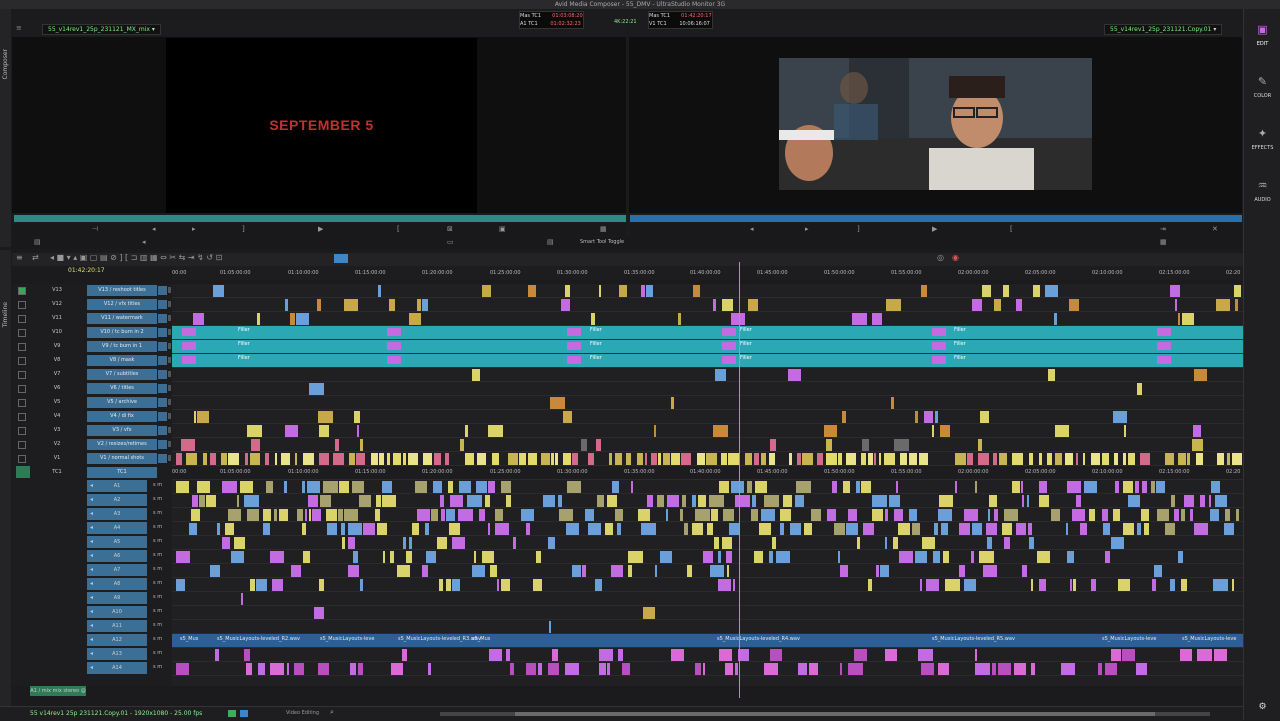 The height and width of the screenshot is (721, 1280). Describe the element at coordinates (136, 257) in the screenshot. I see `timeline-lift-icon: ◂ ■ ▾ ▴ ▣ ▢ ▤ ⊘ ] [ ⊐ ▥ ▦ ⇔ ✂ ⇆ ⇥ ↯ ↺ ⊡` at that location.